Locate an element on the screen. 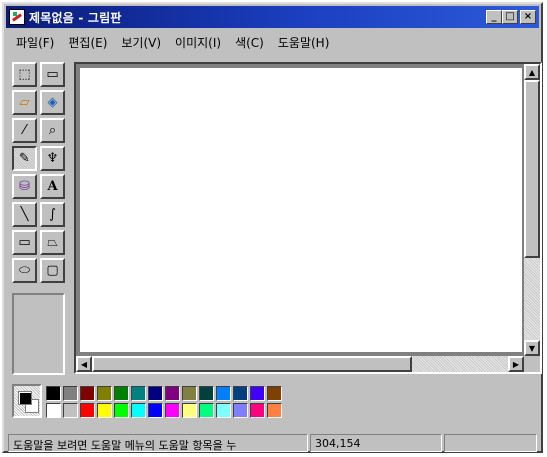 The height and width of the screenshot is (457, 547). color-picker-icon: ⁄ is located at coordinates (24, 130).